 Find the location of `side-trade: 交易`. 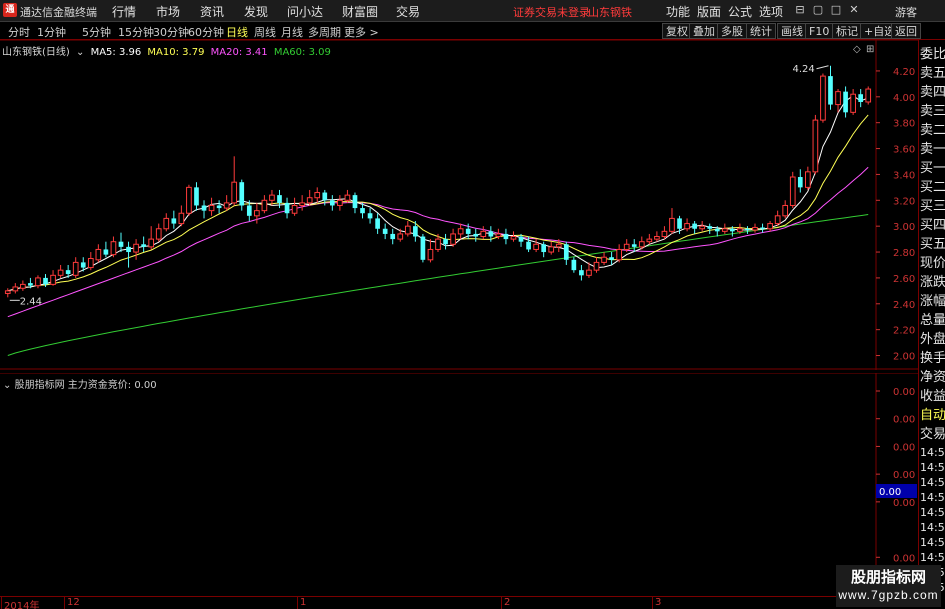

side-trade: 交易 is located at coordinates (932, 434).